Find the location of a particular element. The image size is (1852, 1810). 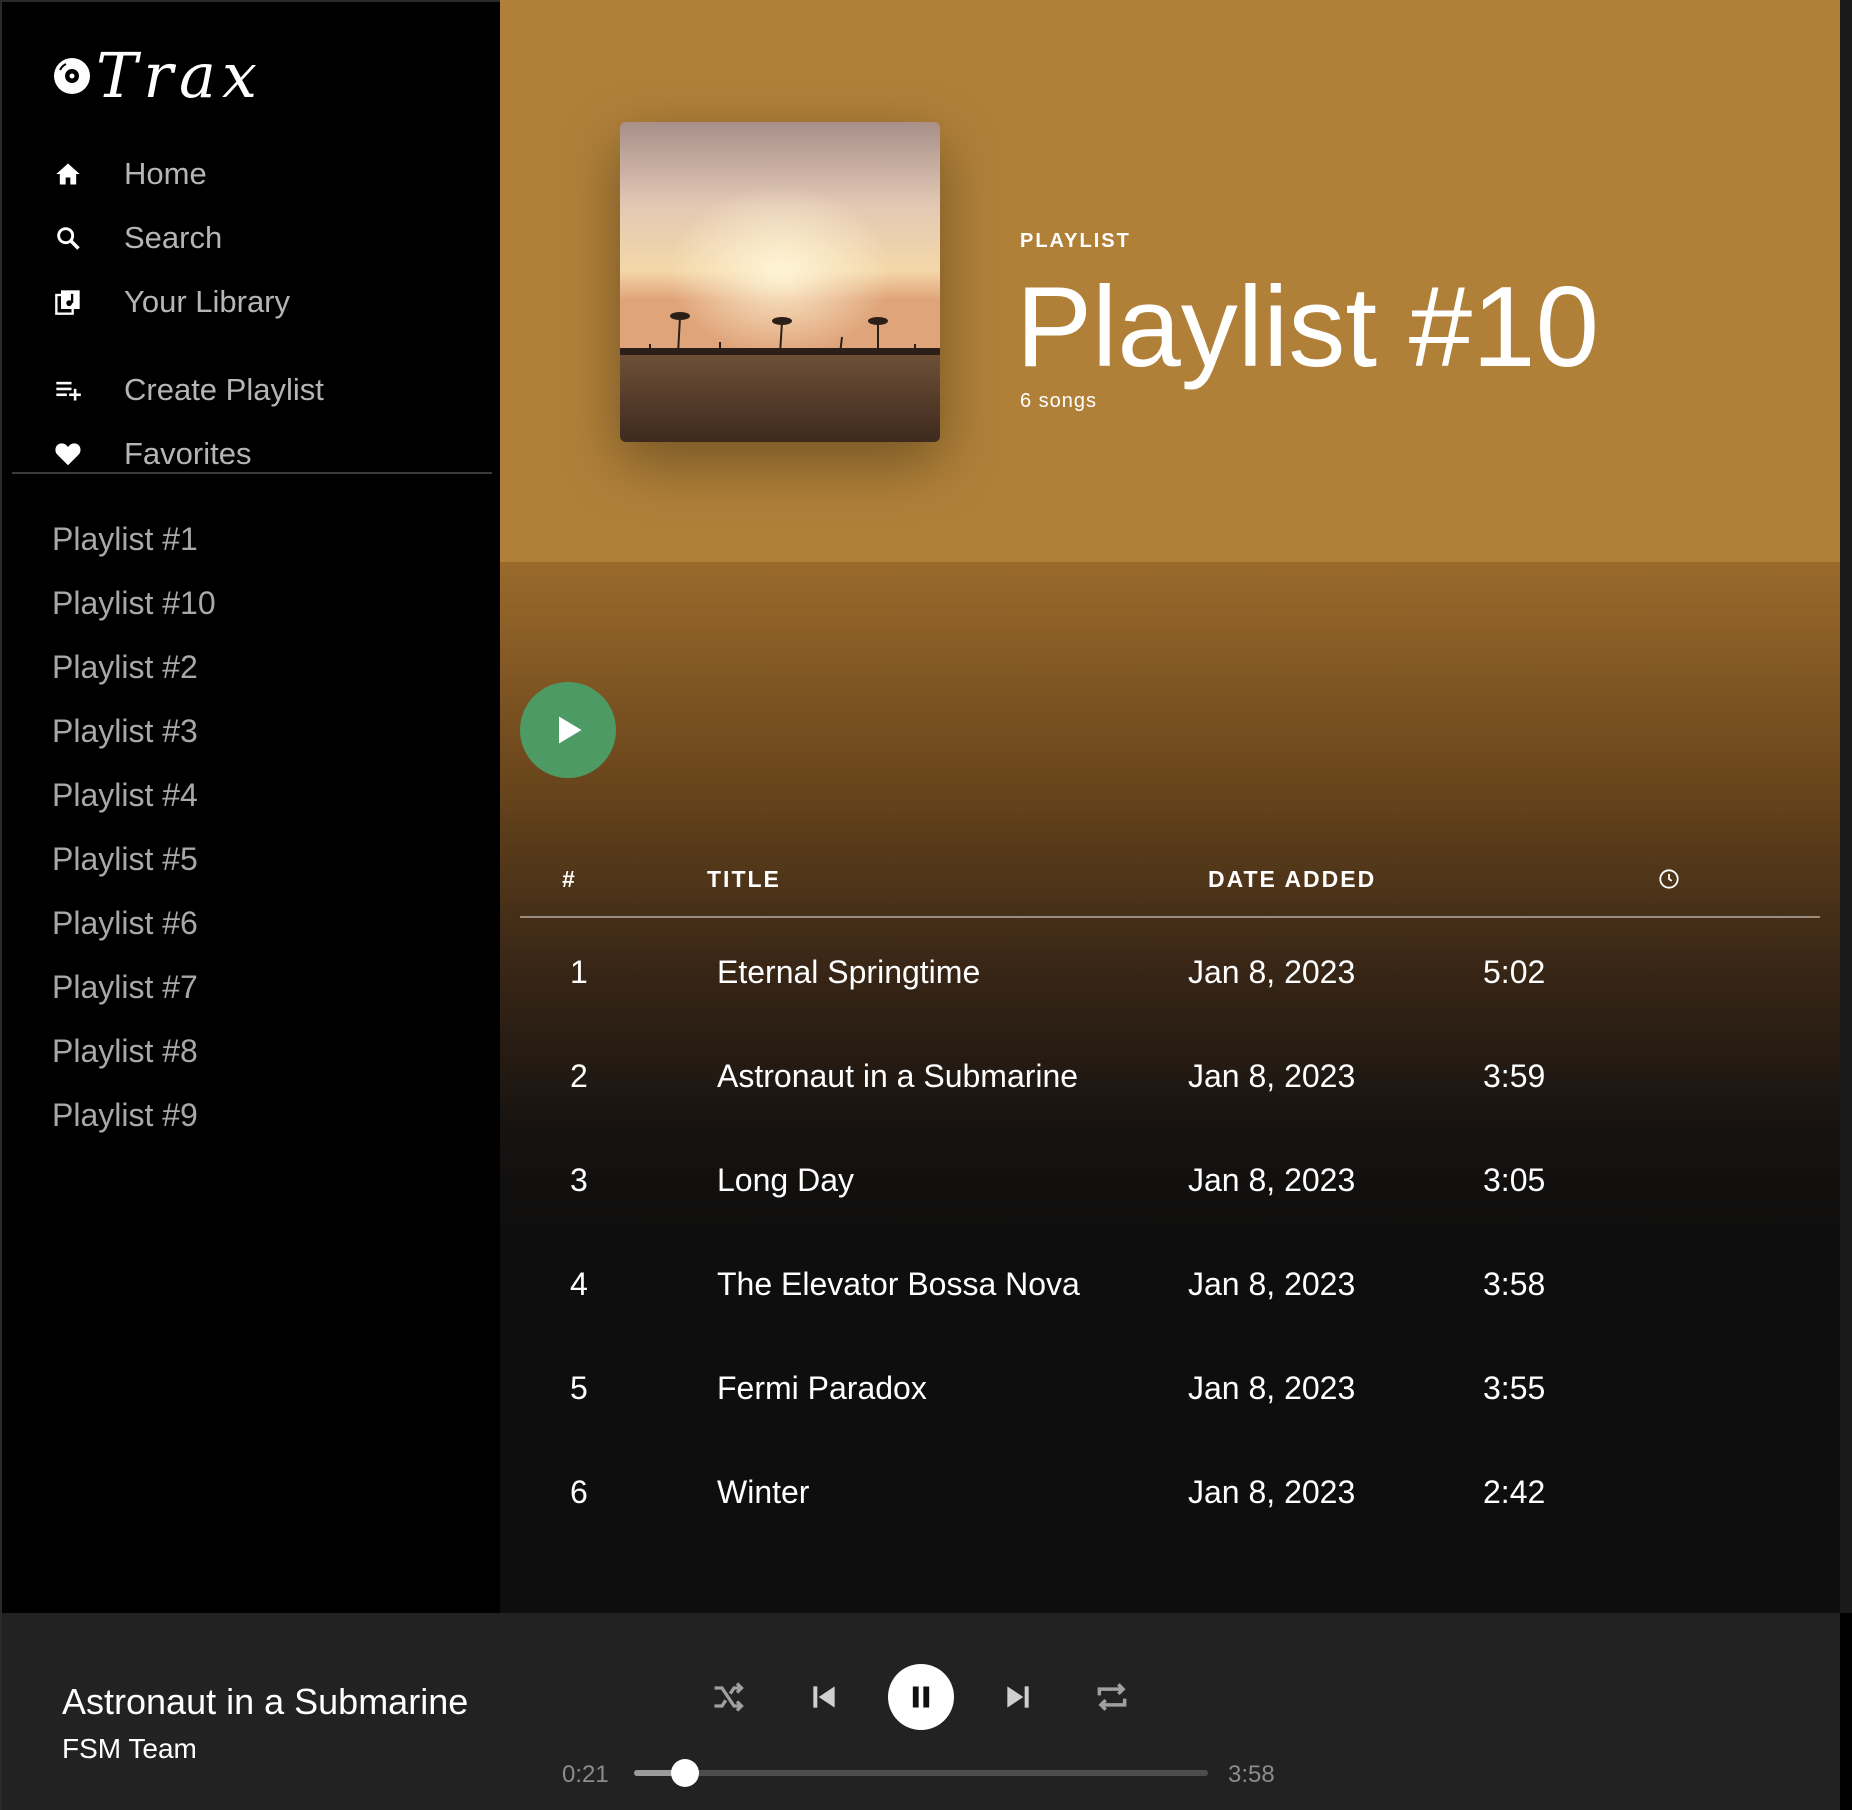

track-number: 1 is located at coordinates (579, 972).